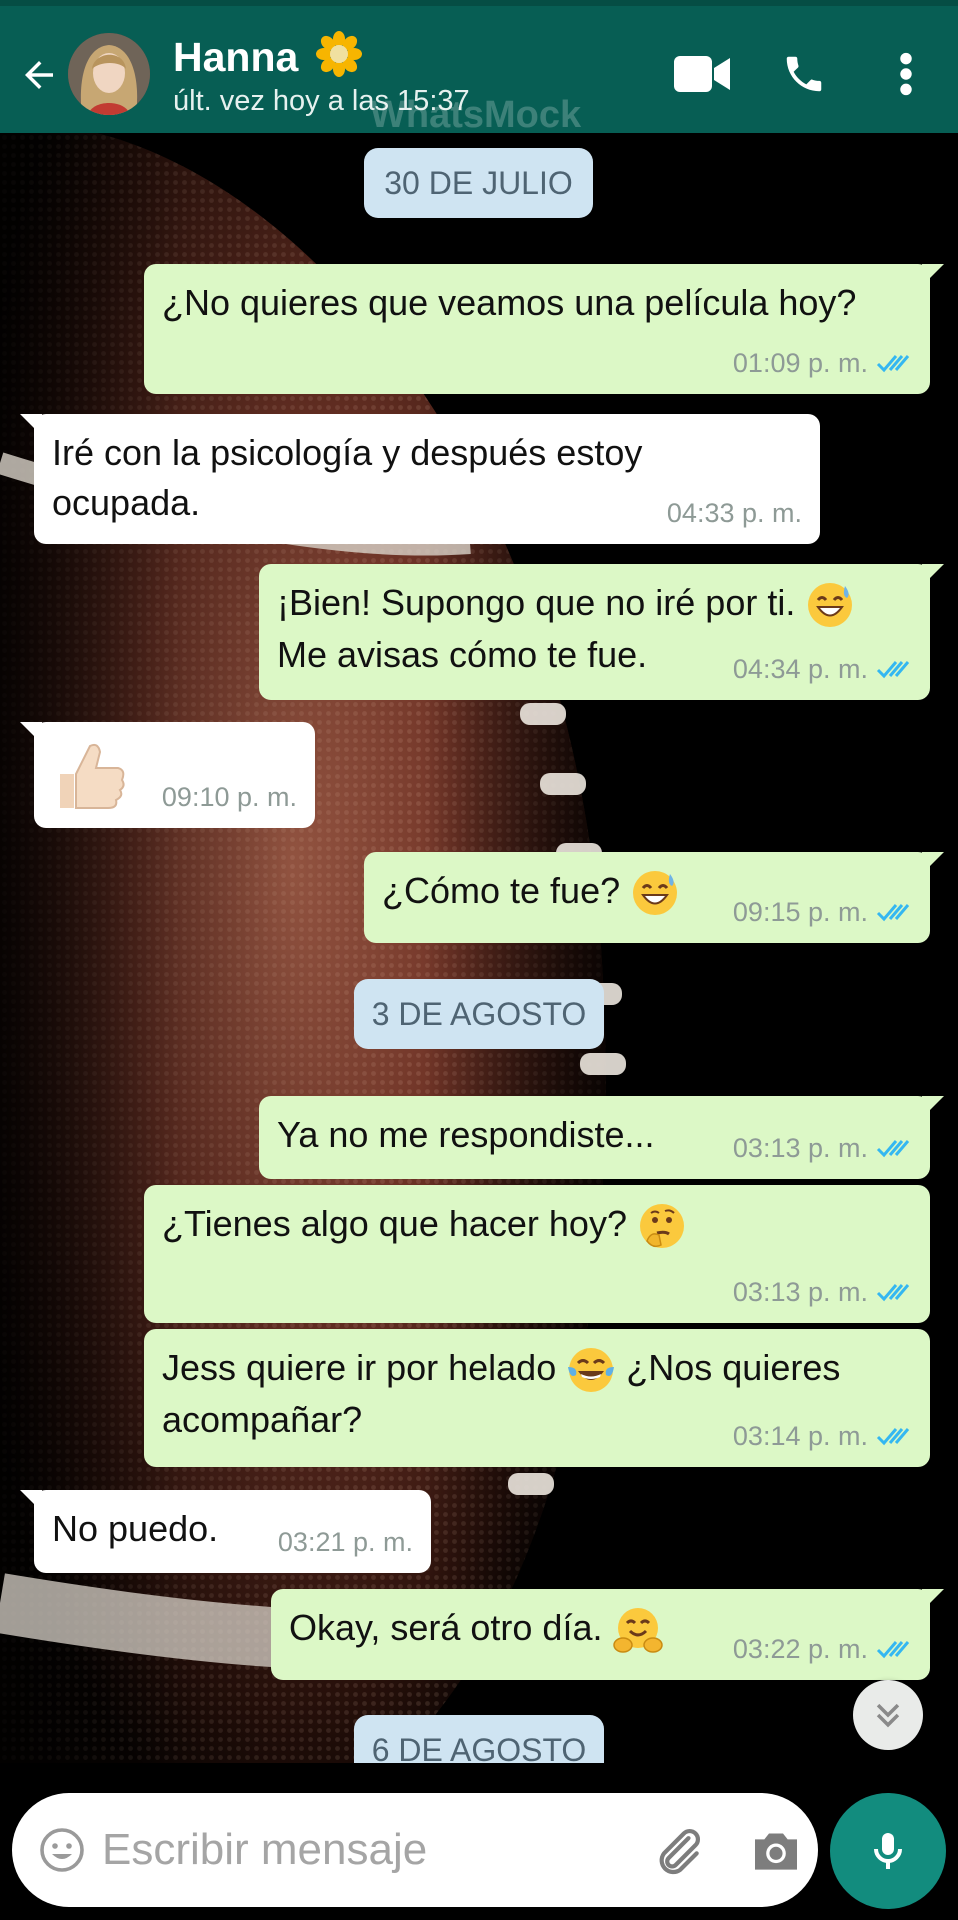  Describe the element at coordinates (591, 1370) in the screenshot. I see `tears-of-joy-emoji-icon` at that location.